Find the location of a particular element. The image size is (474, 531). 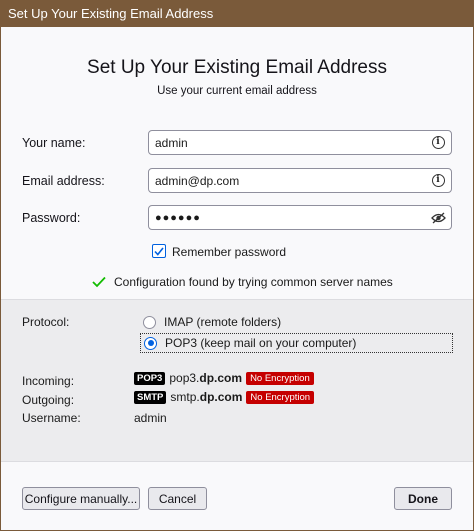

radio-imap-label: IMAP (remote folders) is located at coordinates (223, 322).